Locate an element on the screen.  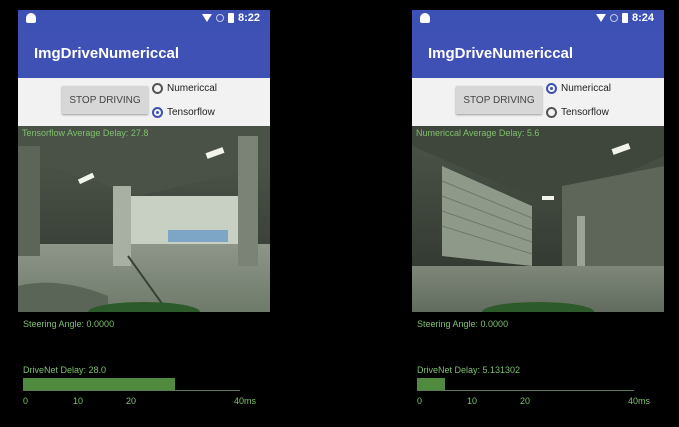
status-time: 8:24 is located at coordinates (642, 18).